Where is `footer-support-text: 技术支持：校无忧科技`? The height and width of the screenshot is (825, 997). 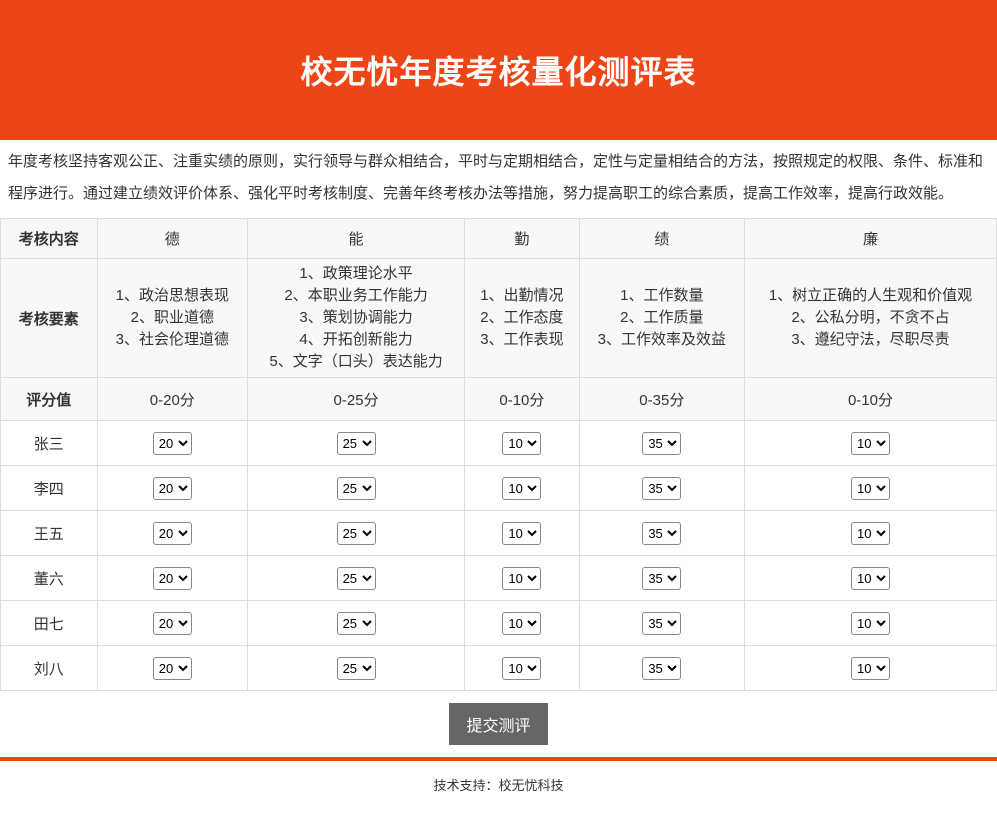 footer-support-text: 技术支持：校无忧科技 is located at coordinates (498, 785).